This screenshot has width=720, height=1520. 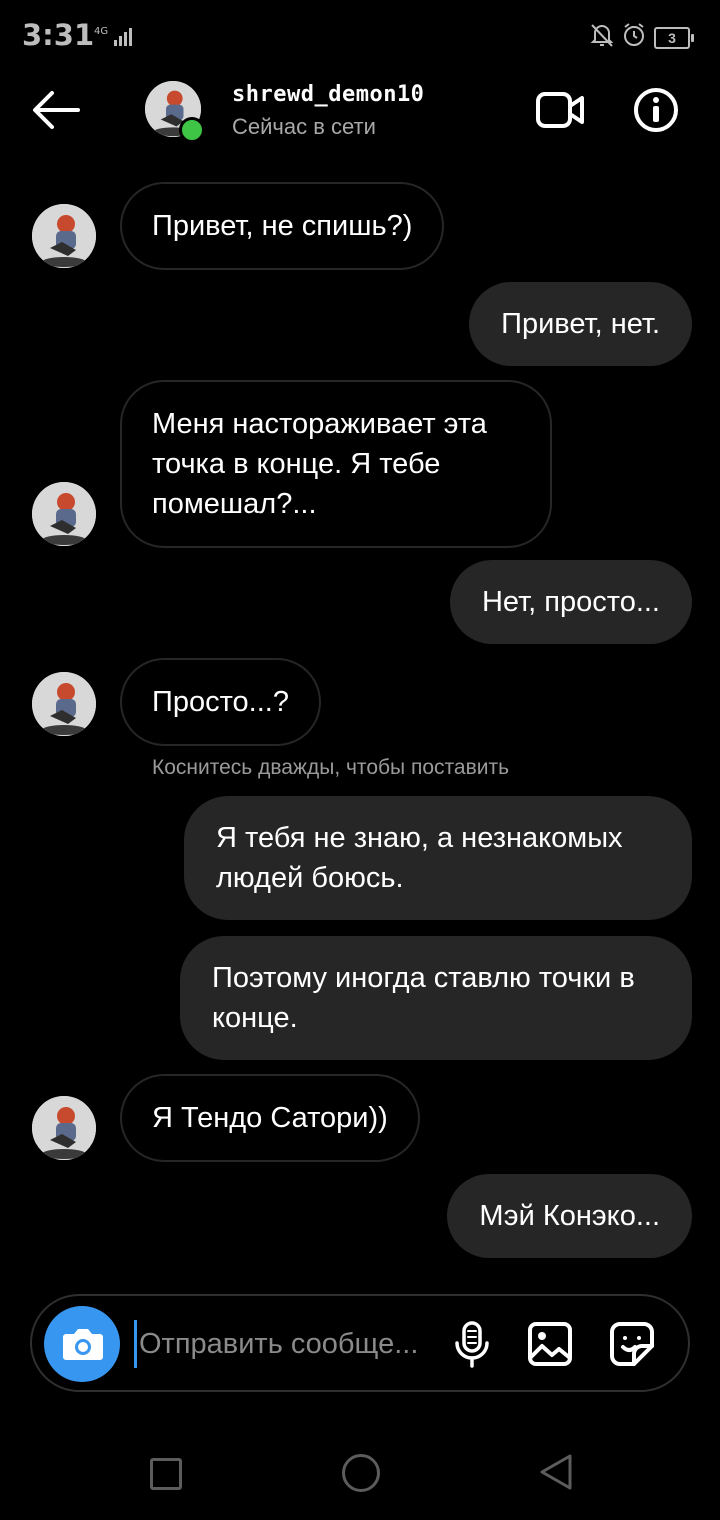 I want to click on image-icon, so click(x=550, y=1344).